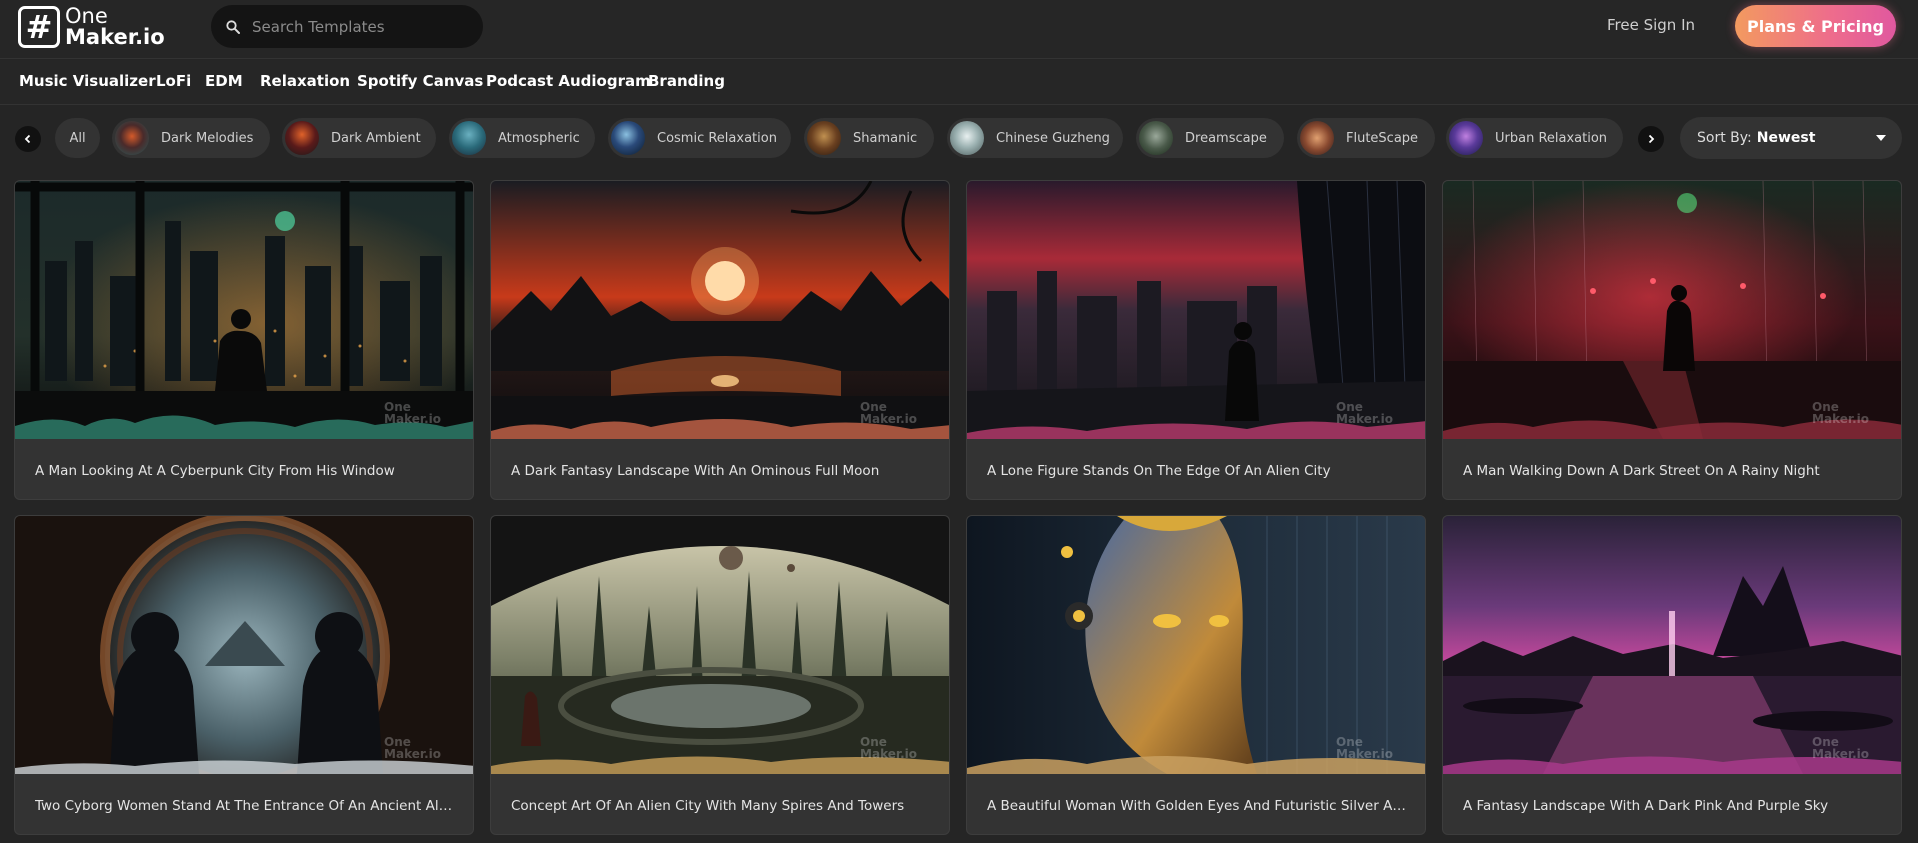 The image size is (1918, 843). I want to click on chip-label: Dark Melodies, so click(207, 138).